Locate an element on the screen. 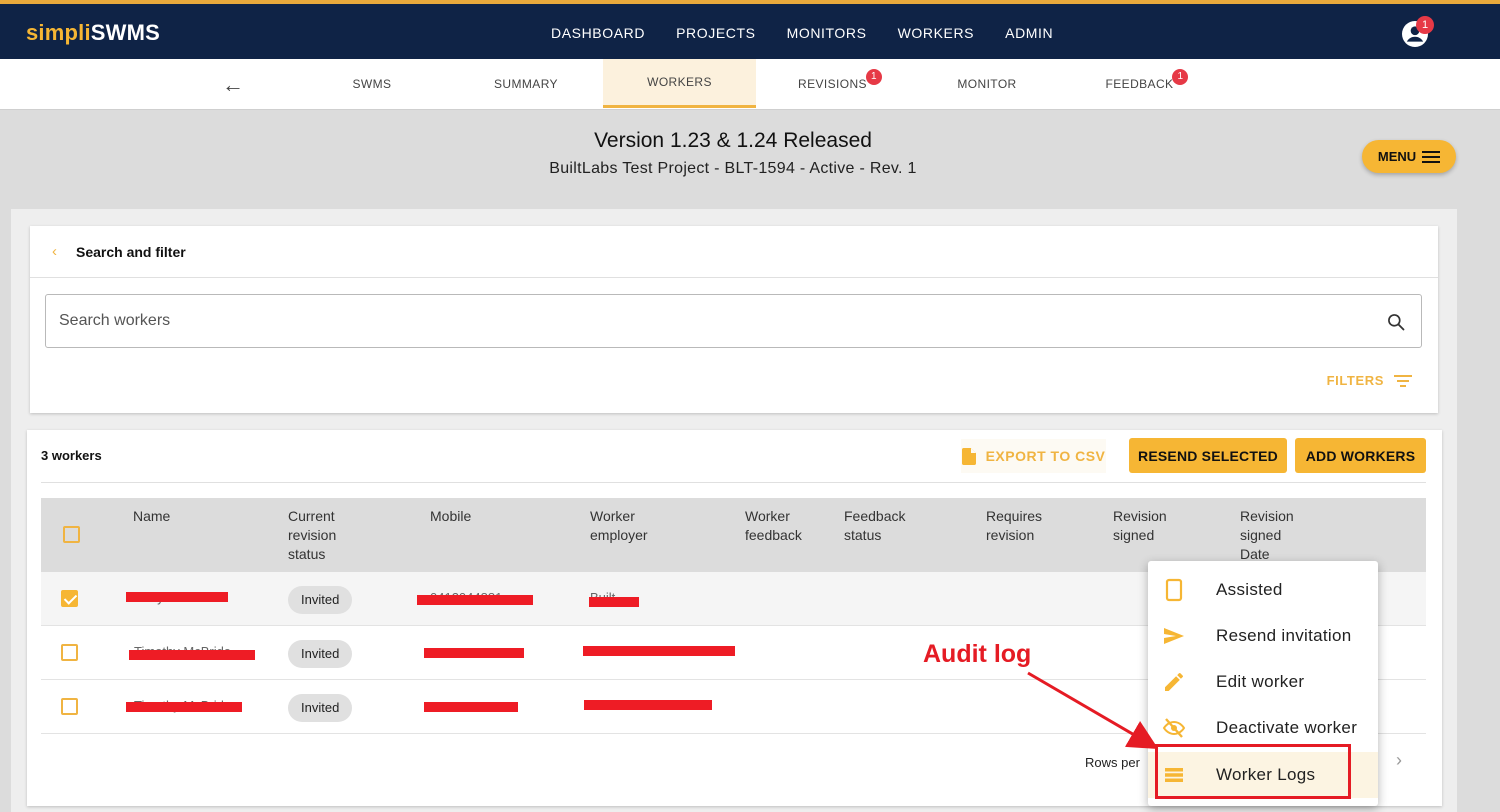  add-workers-button: ADD WORKERS is located at coordinates (1360, 455).